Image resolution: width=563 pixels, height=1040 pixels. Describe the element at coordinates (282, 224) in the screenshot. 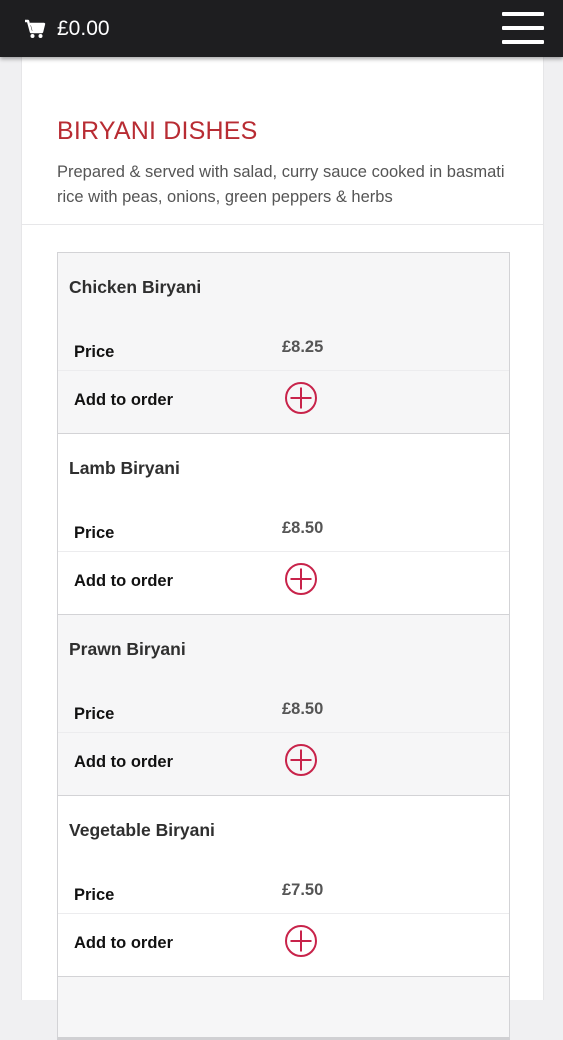

I see `section-divider` at that location.